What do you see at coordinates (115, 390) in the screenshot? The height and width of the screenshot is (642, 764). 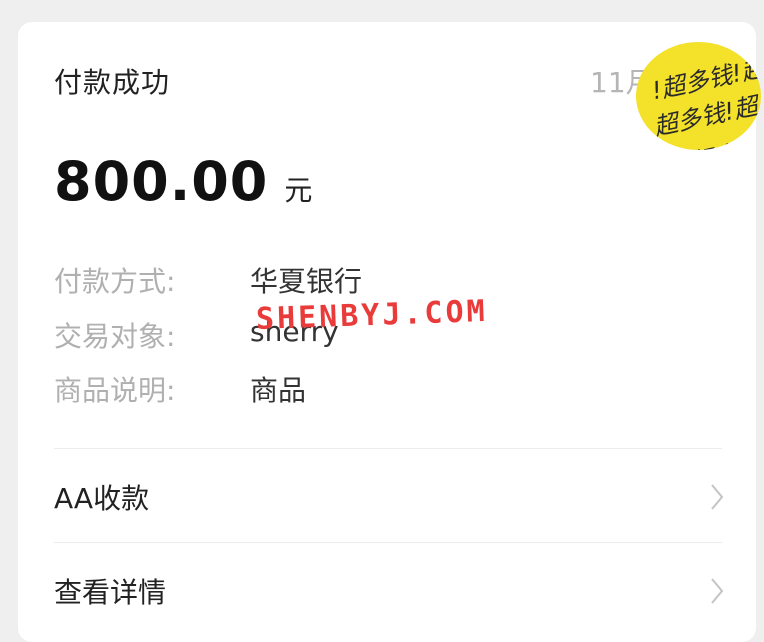 I see `detail-label: 商品说明:` at bounding box center [115, 390].